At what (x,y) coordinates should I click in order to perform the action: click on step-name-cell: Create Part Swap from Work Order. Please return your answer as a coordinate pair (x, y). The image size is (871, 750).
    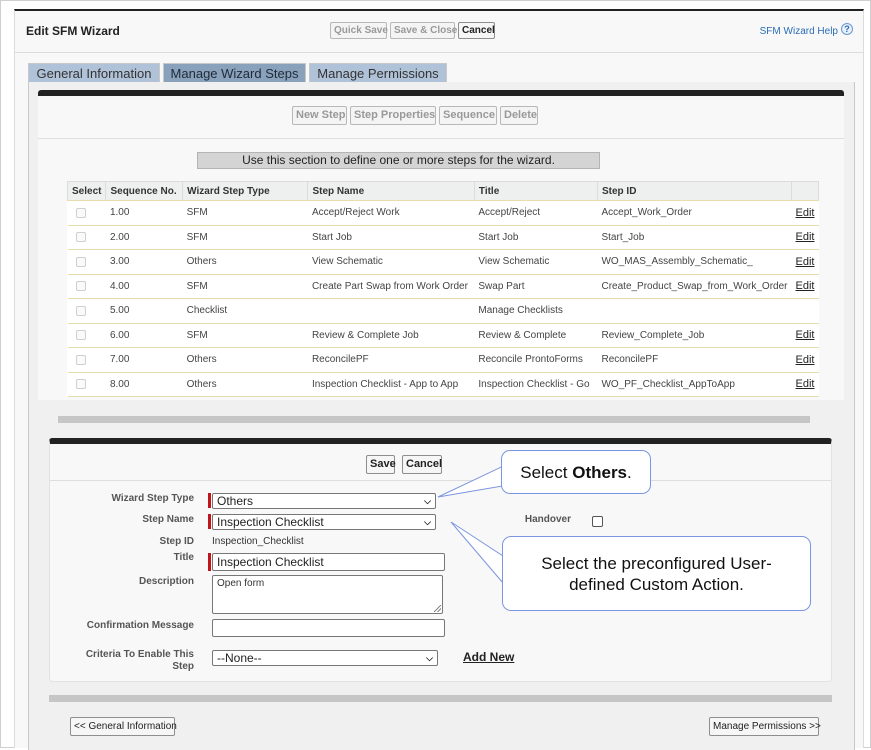
    Looking at the image, I should click on (391, 286).